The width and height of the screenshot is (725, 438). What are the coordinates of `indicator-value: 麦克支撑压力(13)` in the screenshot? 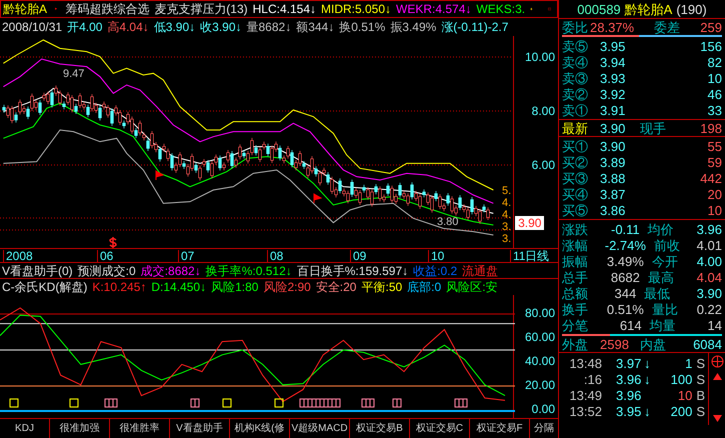 It's located at (201, 9).